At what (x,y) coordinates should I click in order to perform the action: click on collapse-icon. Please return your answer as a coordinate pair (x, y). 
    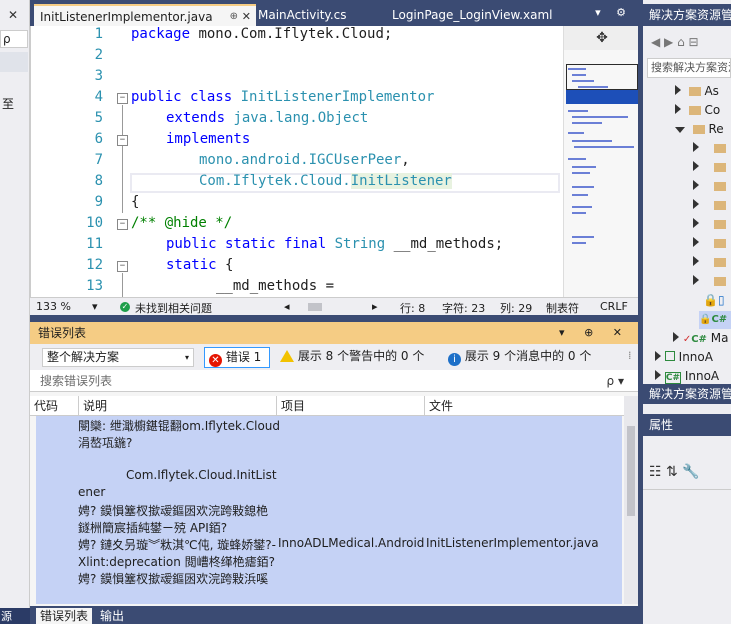
    Looking at the image, I should click on (680, 130).